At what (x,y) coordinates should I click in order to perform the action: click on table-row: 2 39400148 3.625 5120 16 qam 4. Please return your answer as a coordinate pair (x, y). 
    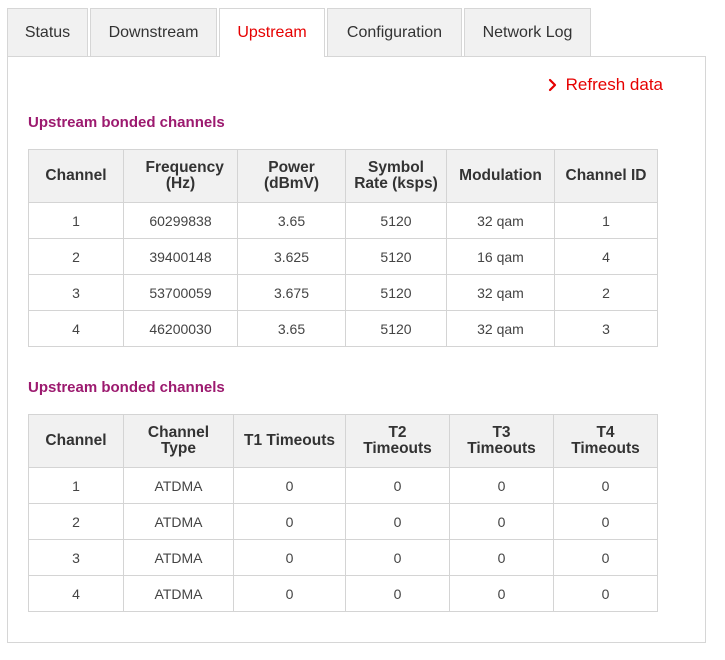
    Looking at the image, I should click on (343, 256).